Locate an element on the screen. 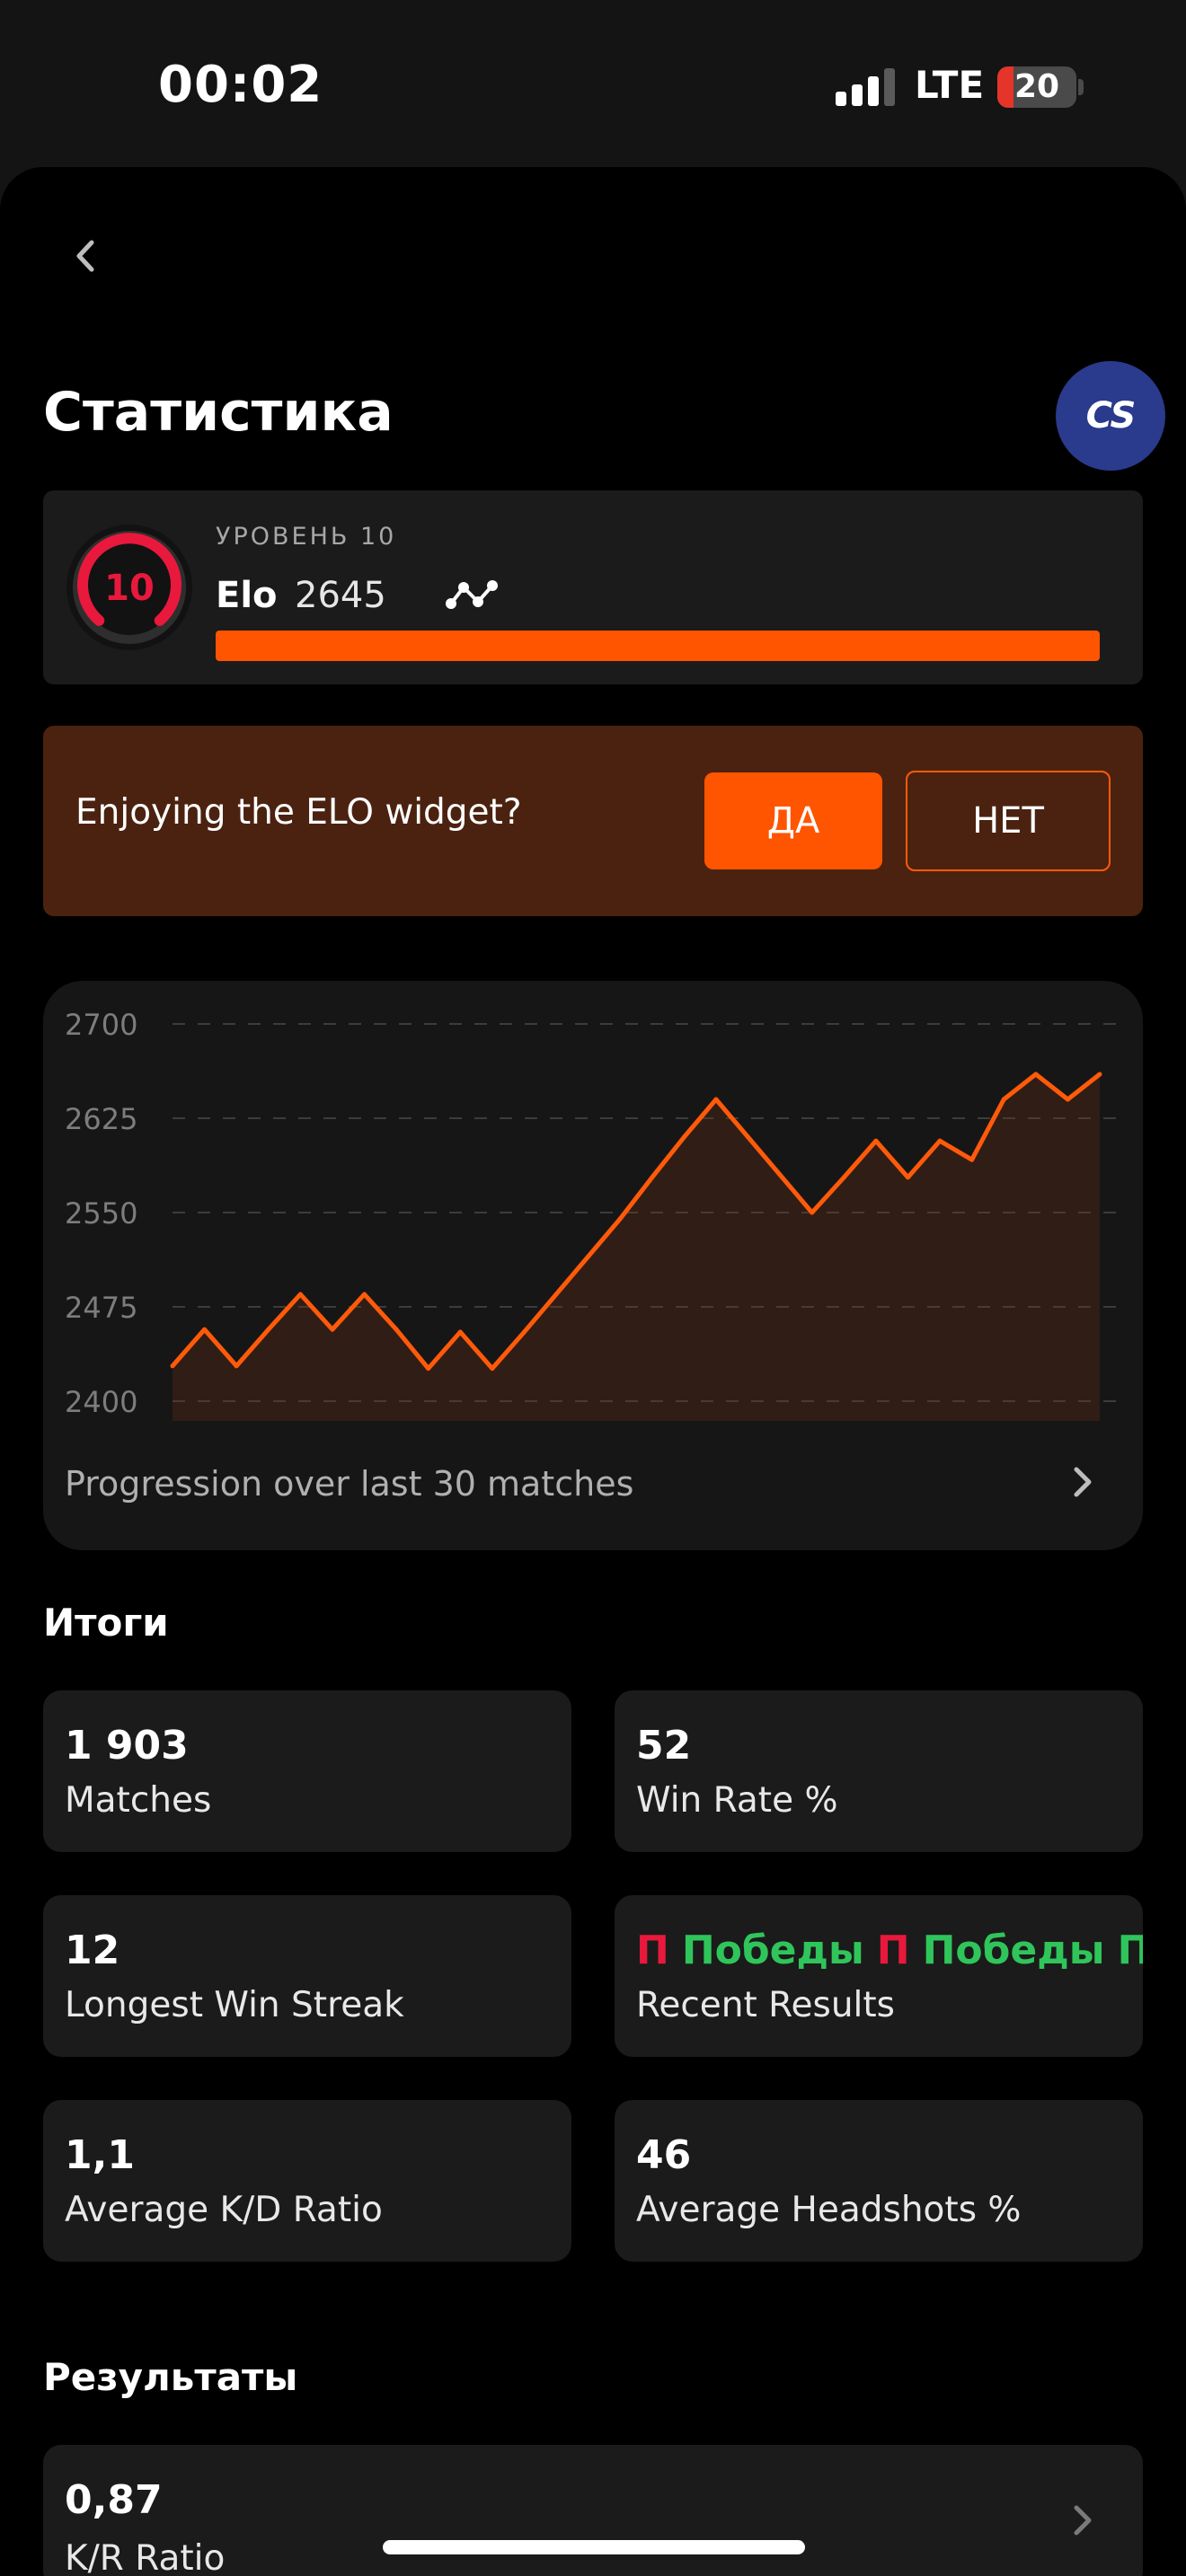 This screenshot has height=2576, width=1186. y-tick-label: 2625 is located at coordinates (101, 1119).